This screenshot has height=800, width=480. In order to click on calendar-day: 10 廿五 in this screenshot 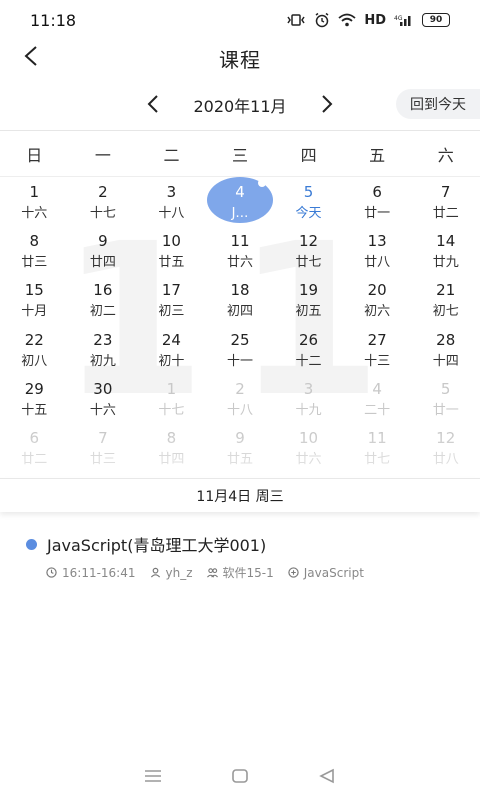, I will do `click(171, 250)`.